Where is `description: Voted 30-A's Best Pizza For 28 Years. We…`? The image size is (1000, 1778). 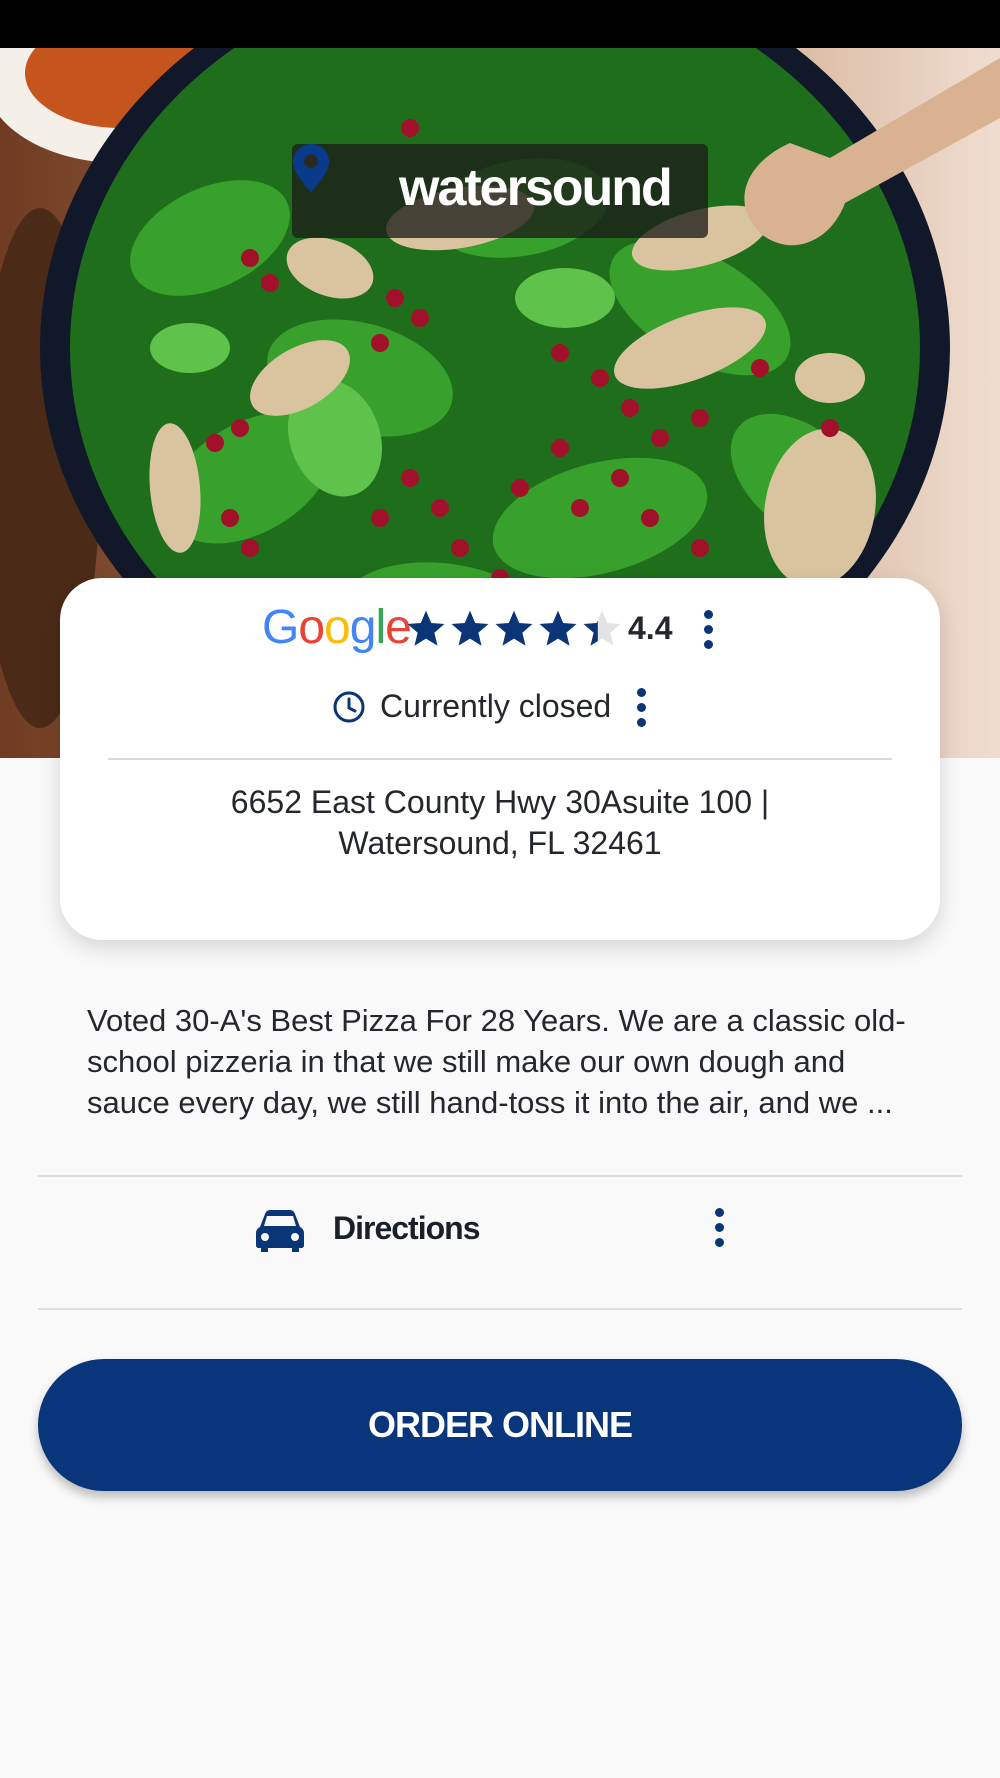
description: Voted 30-A's Best Pizza For 28 Years. We… is located at coordinates (496, 1061).